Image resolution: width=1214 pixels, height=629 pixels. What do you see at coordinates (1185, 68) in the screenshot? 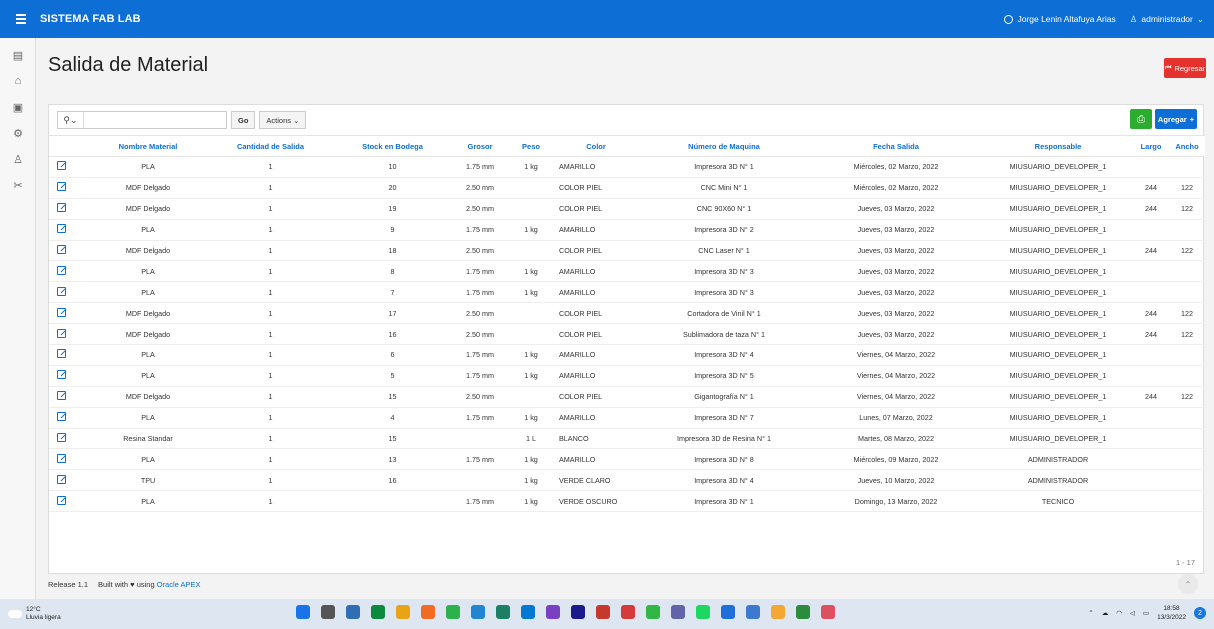
I see `back-button: ⏮ Regresar` at bounding box center [1185, 68].